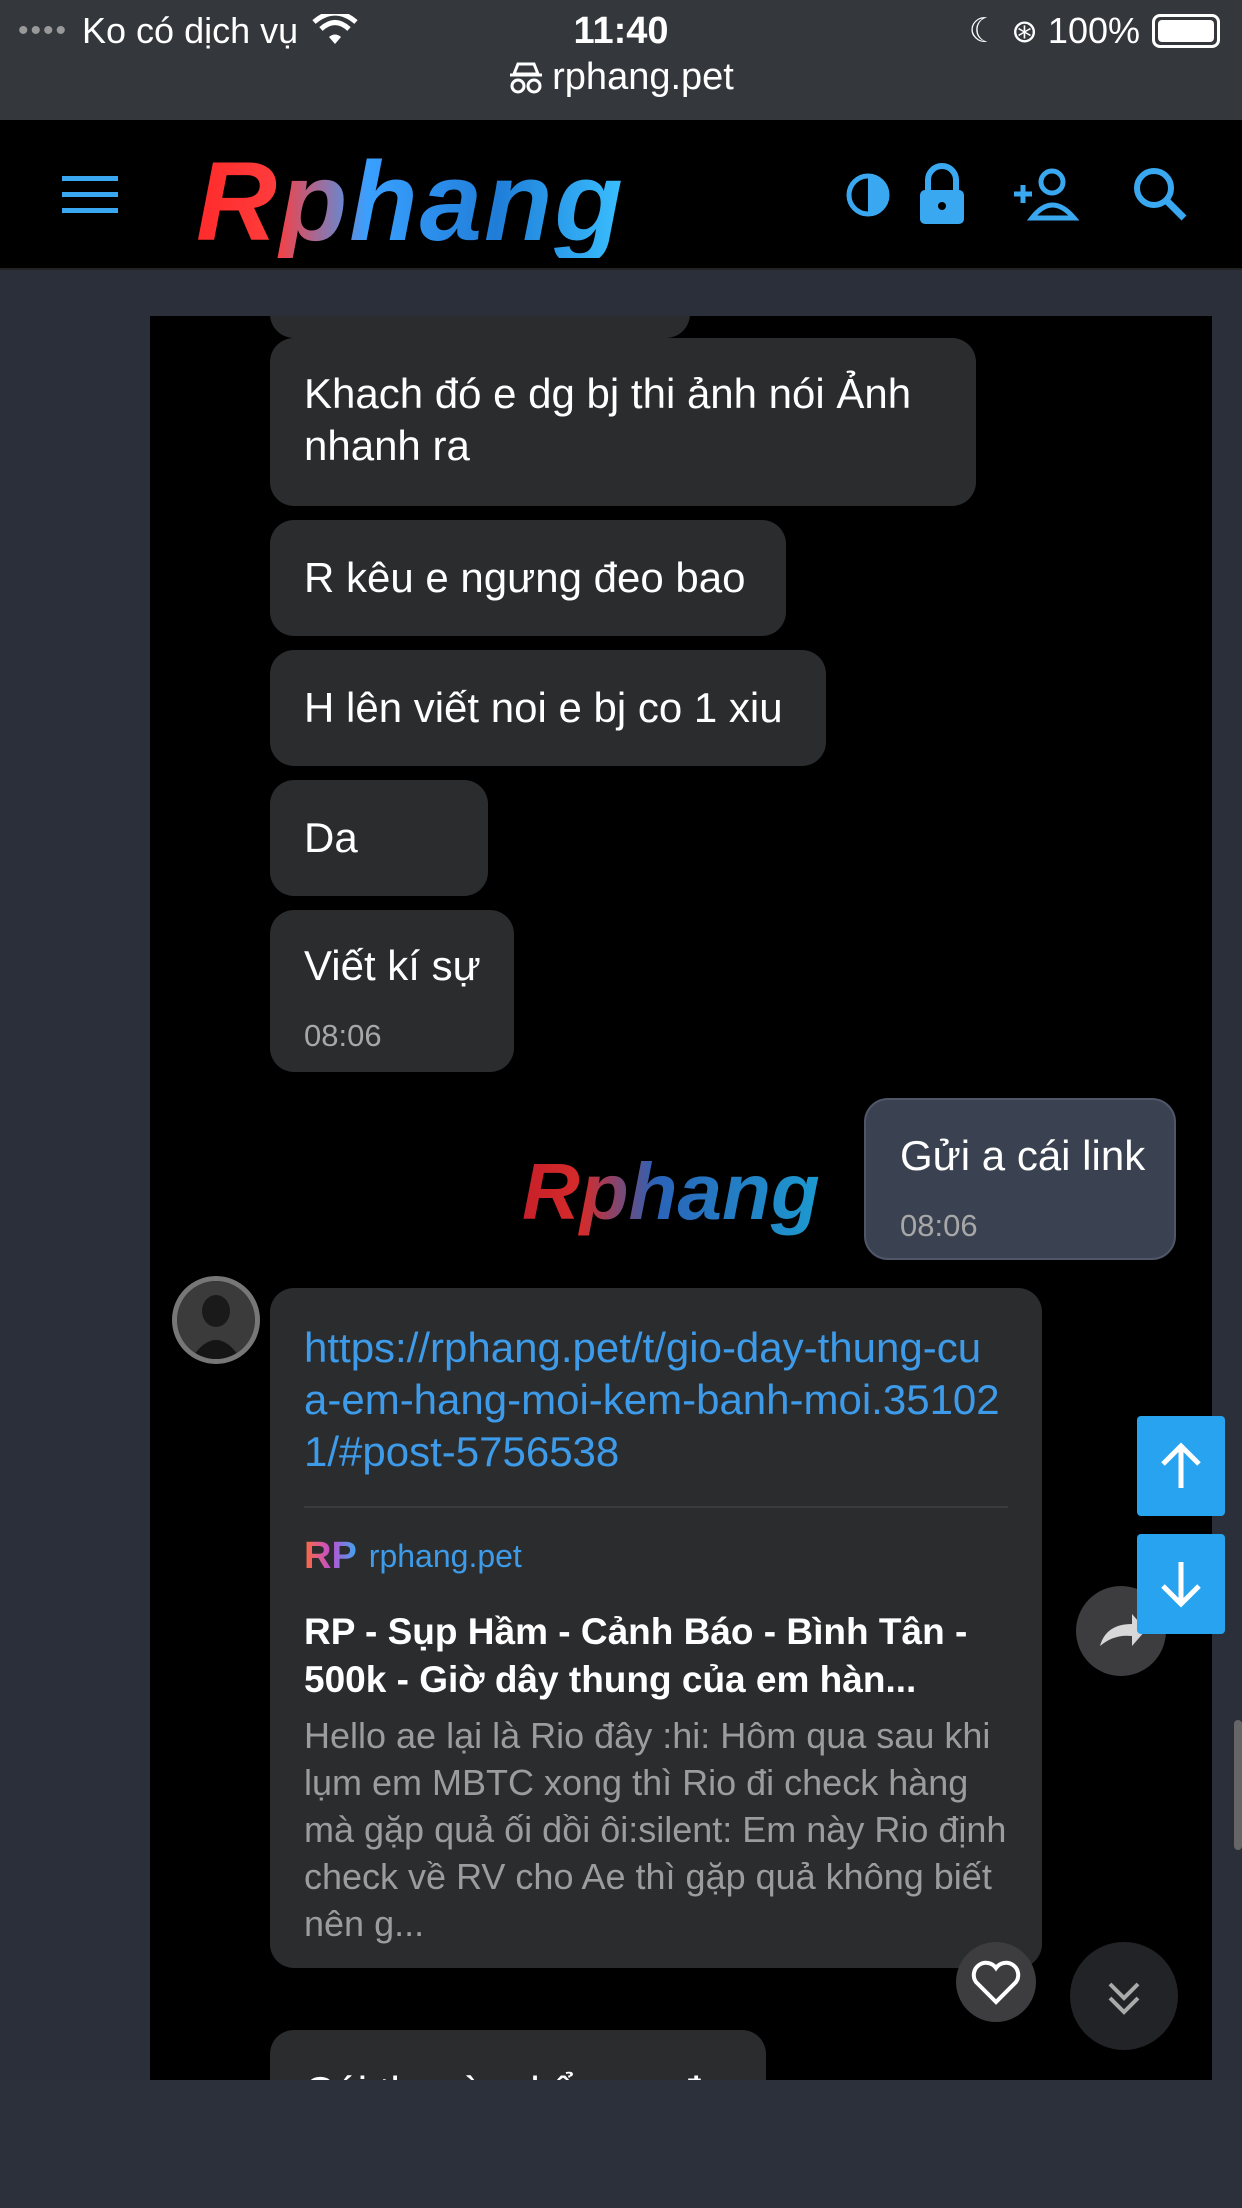 The width and height of the screenshot is (1242, 2208). I want to click on jump-to-latest-button, so click(1124, 1996).